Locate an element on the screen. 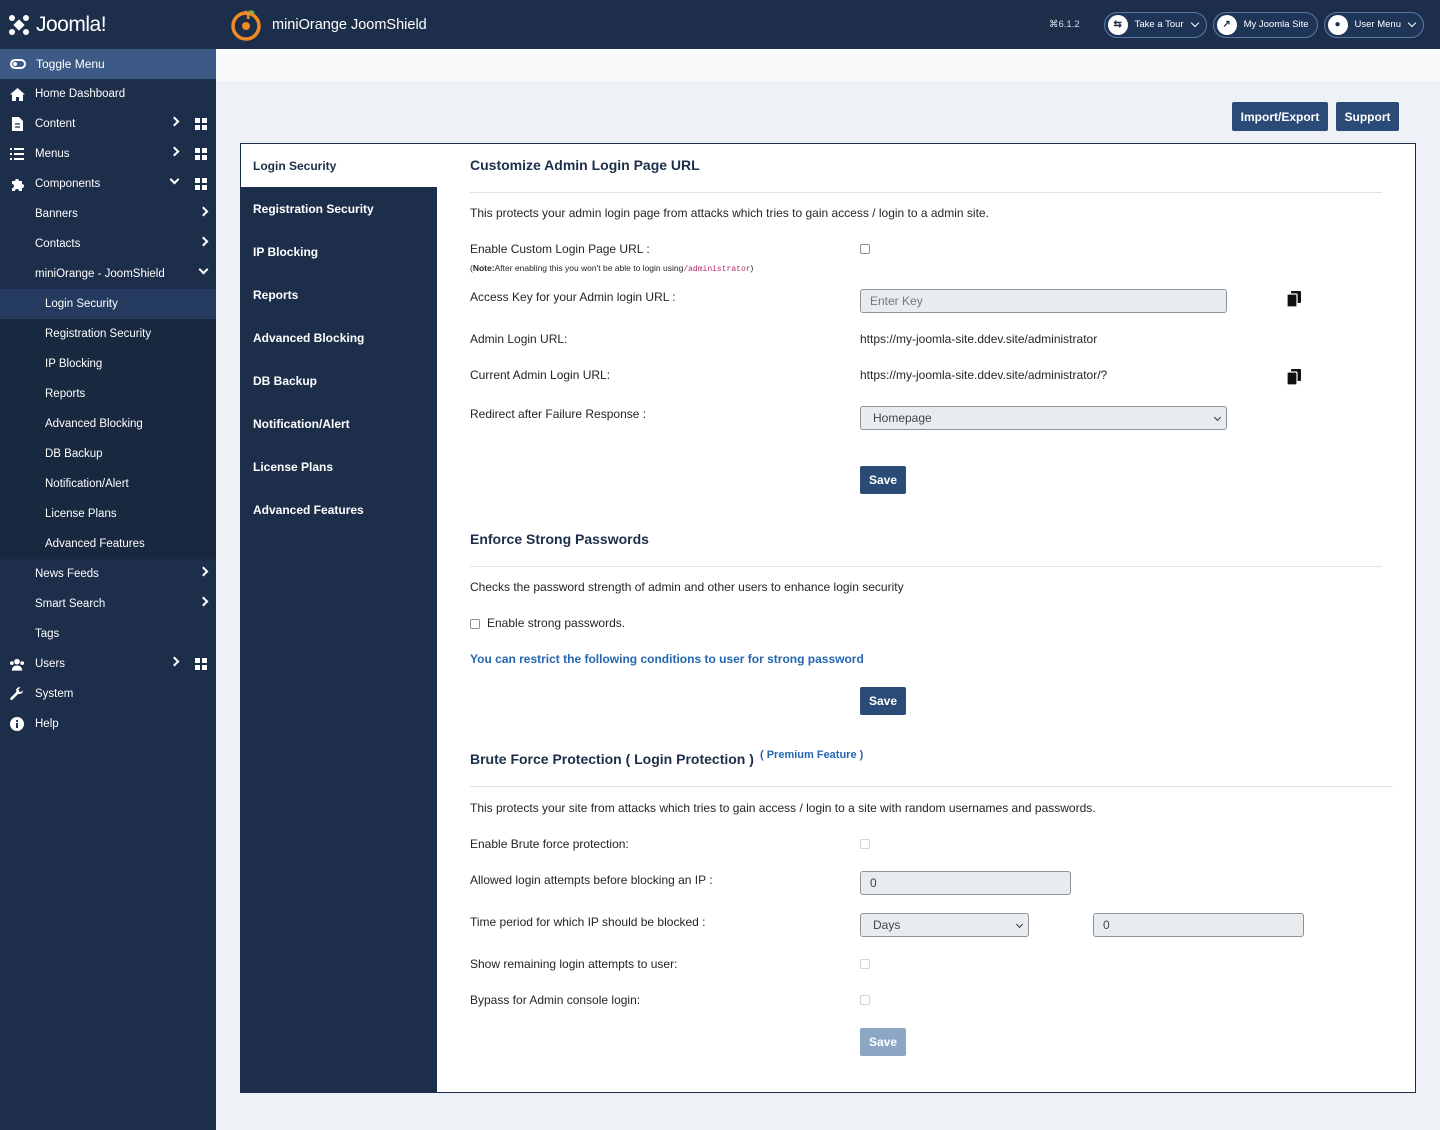  tab-license-plans: License Plans is located at coordinates (339, 466).